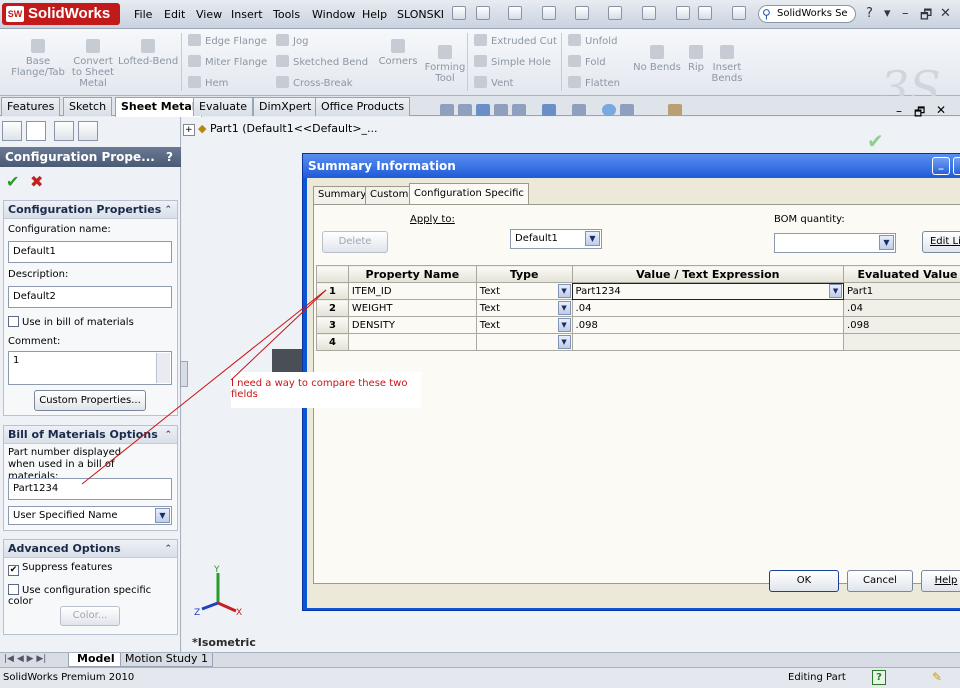  Describe the element at coordinates (93, 64) in the screenshot. I see `convert-to-sheet-metal-button: Convert to Sheet Metal` at that location.